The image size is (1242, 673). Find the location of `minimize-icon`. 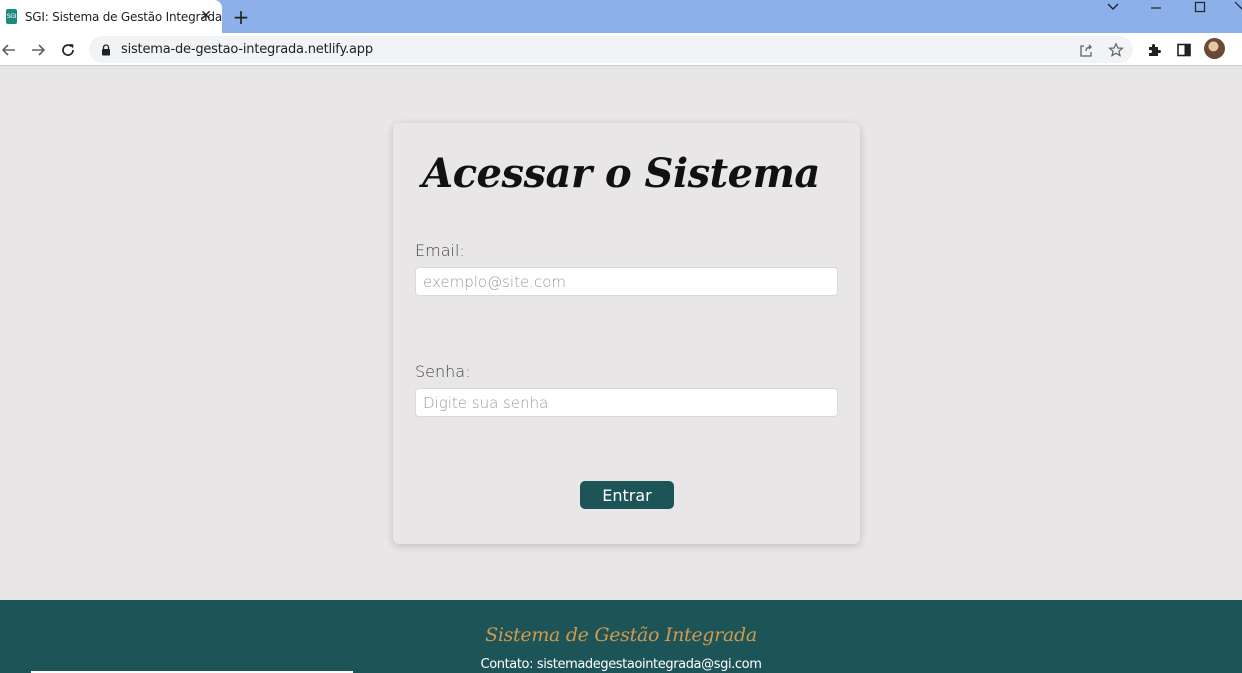

minimize-icon is located at coordinates (1156, 7).